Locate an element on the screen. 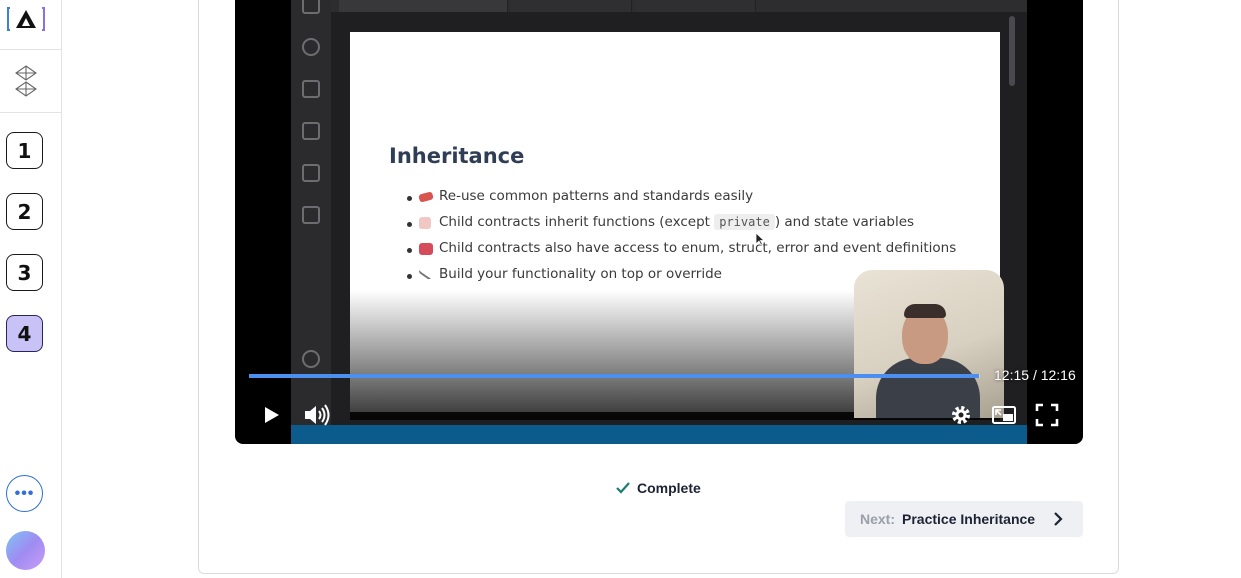  step-4-button: 4 is located at coordinates (24, 333).